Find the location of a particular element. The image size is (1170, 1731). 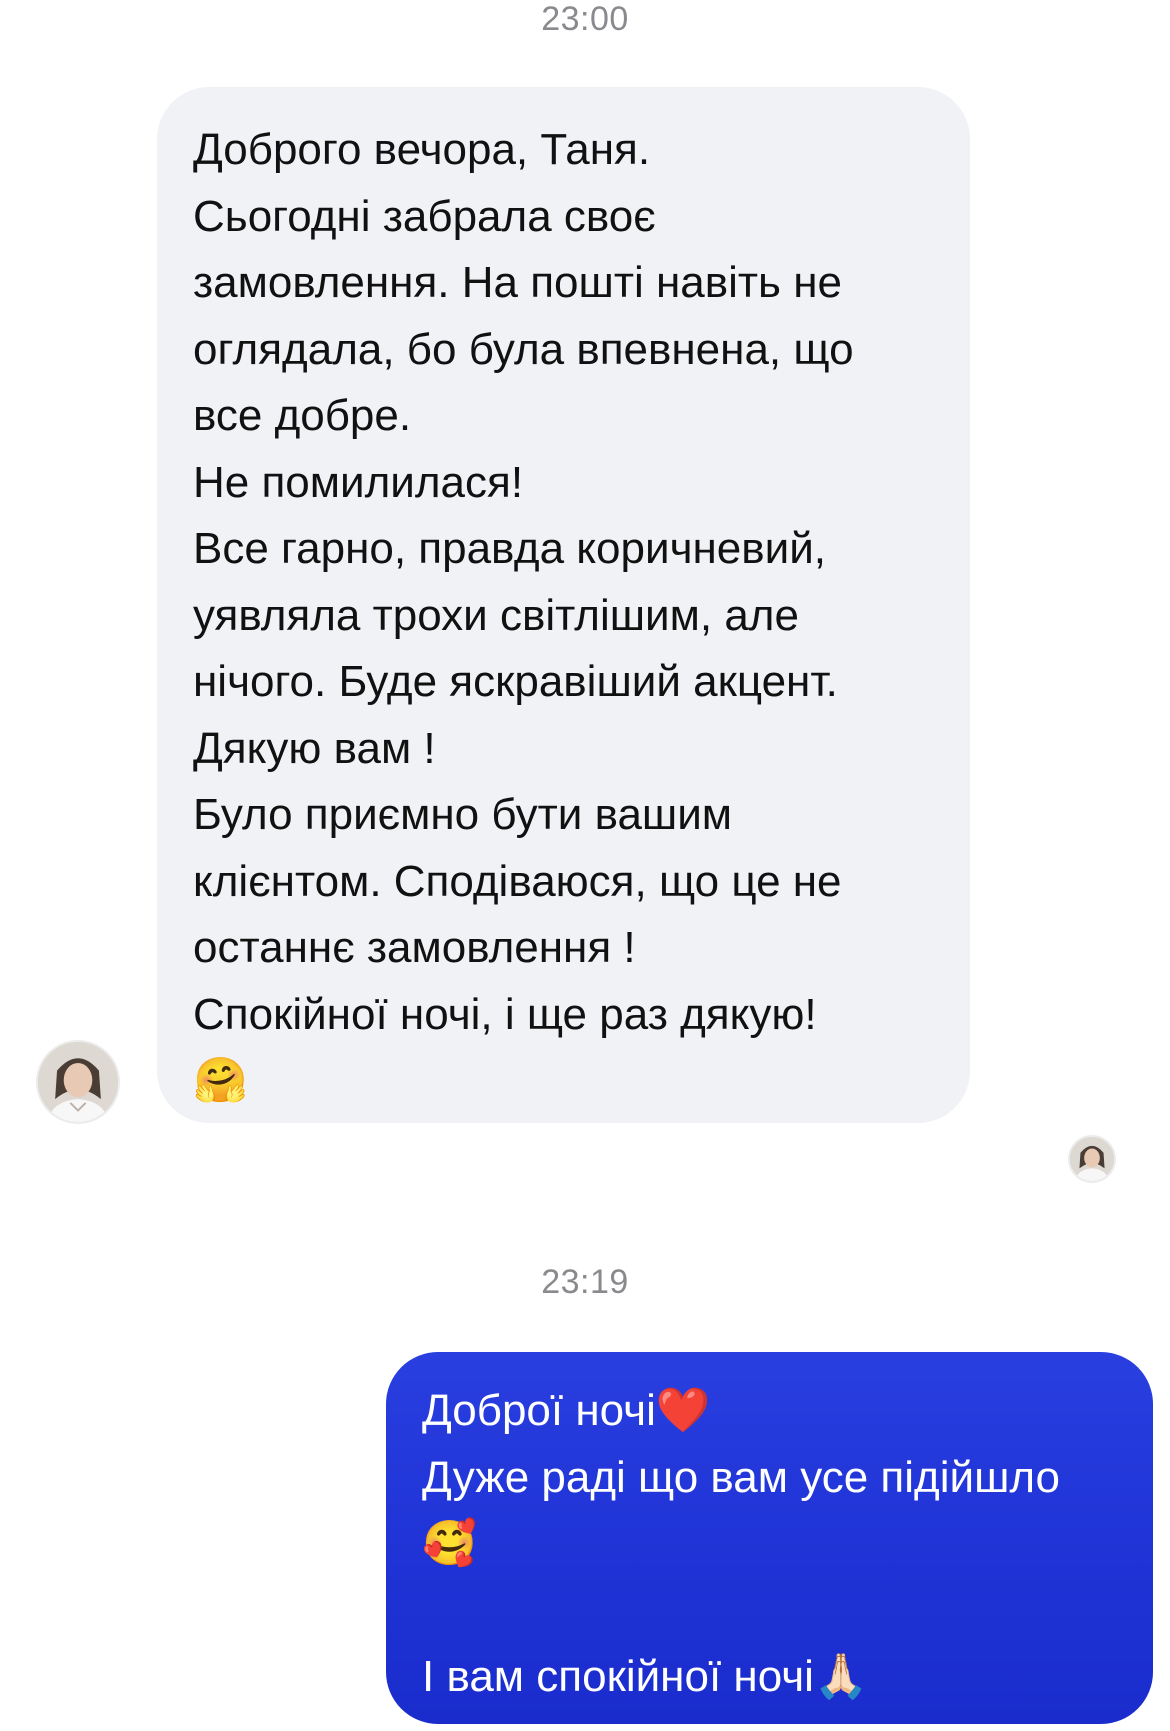

contact-avatar-icon is located at coordinates (78, 1082).